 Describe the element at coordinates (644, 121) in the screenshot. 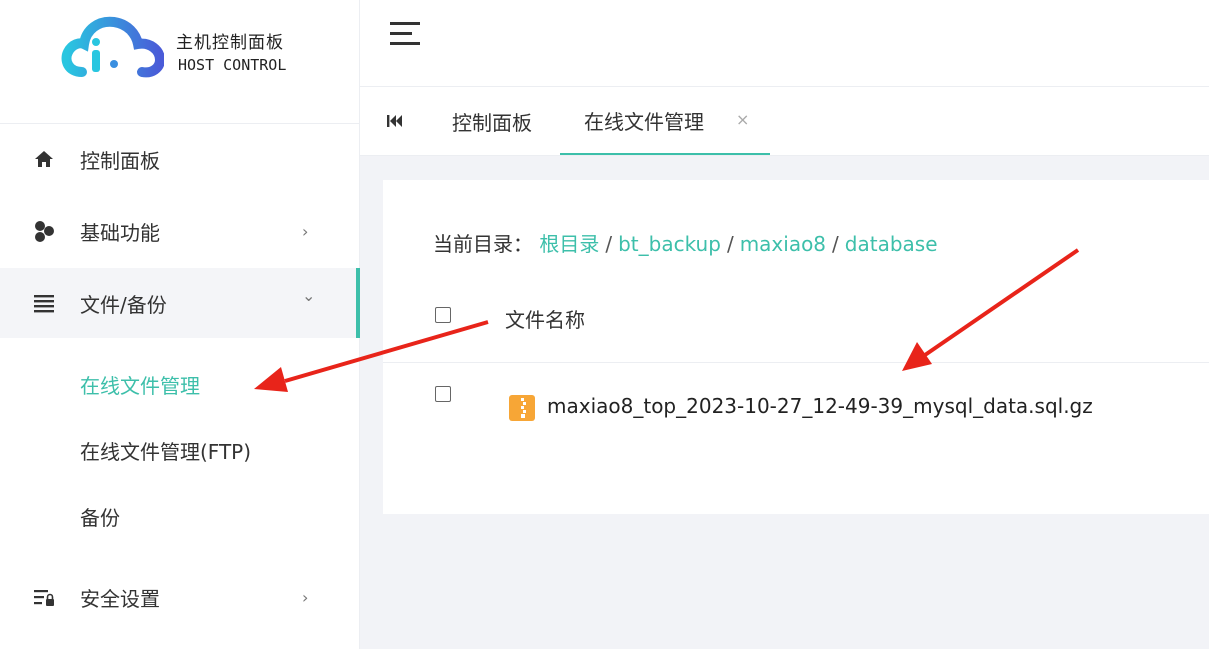

I see `tab-label: 在线文件管理` at that location.